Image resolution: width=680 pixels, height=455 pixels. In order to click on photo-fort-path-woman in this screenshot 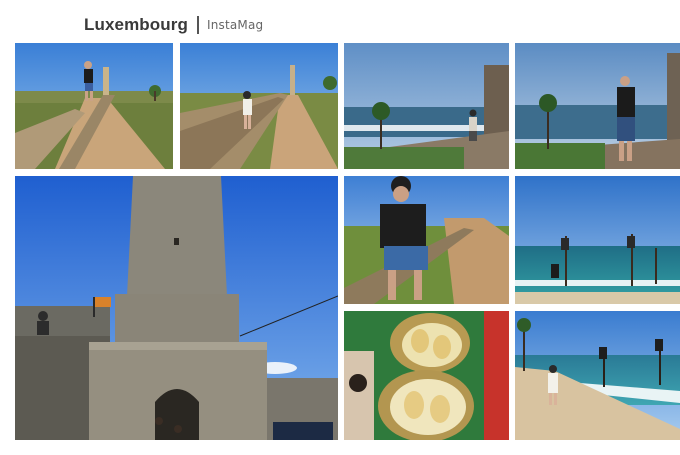, I will do `click(259, 106)`.